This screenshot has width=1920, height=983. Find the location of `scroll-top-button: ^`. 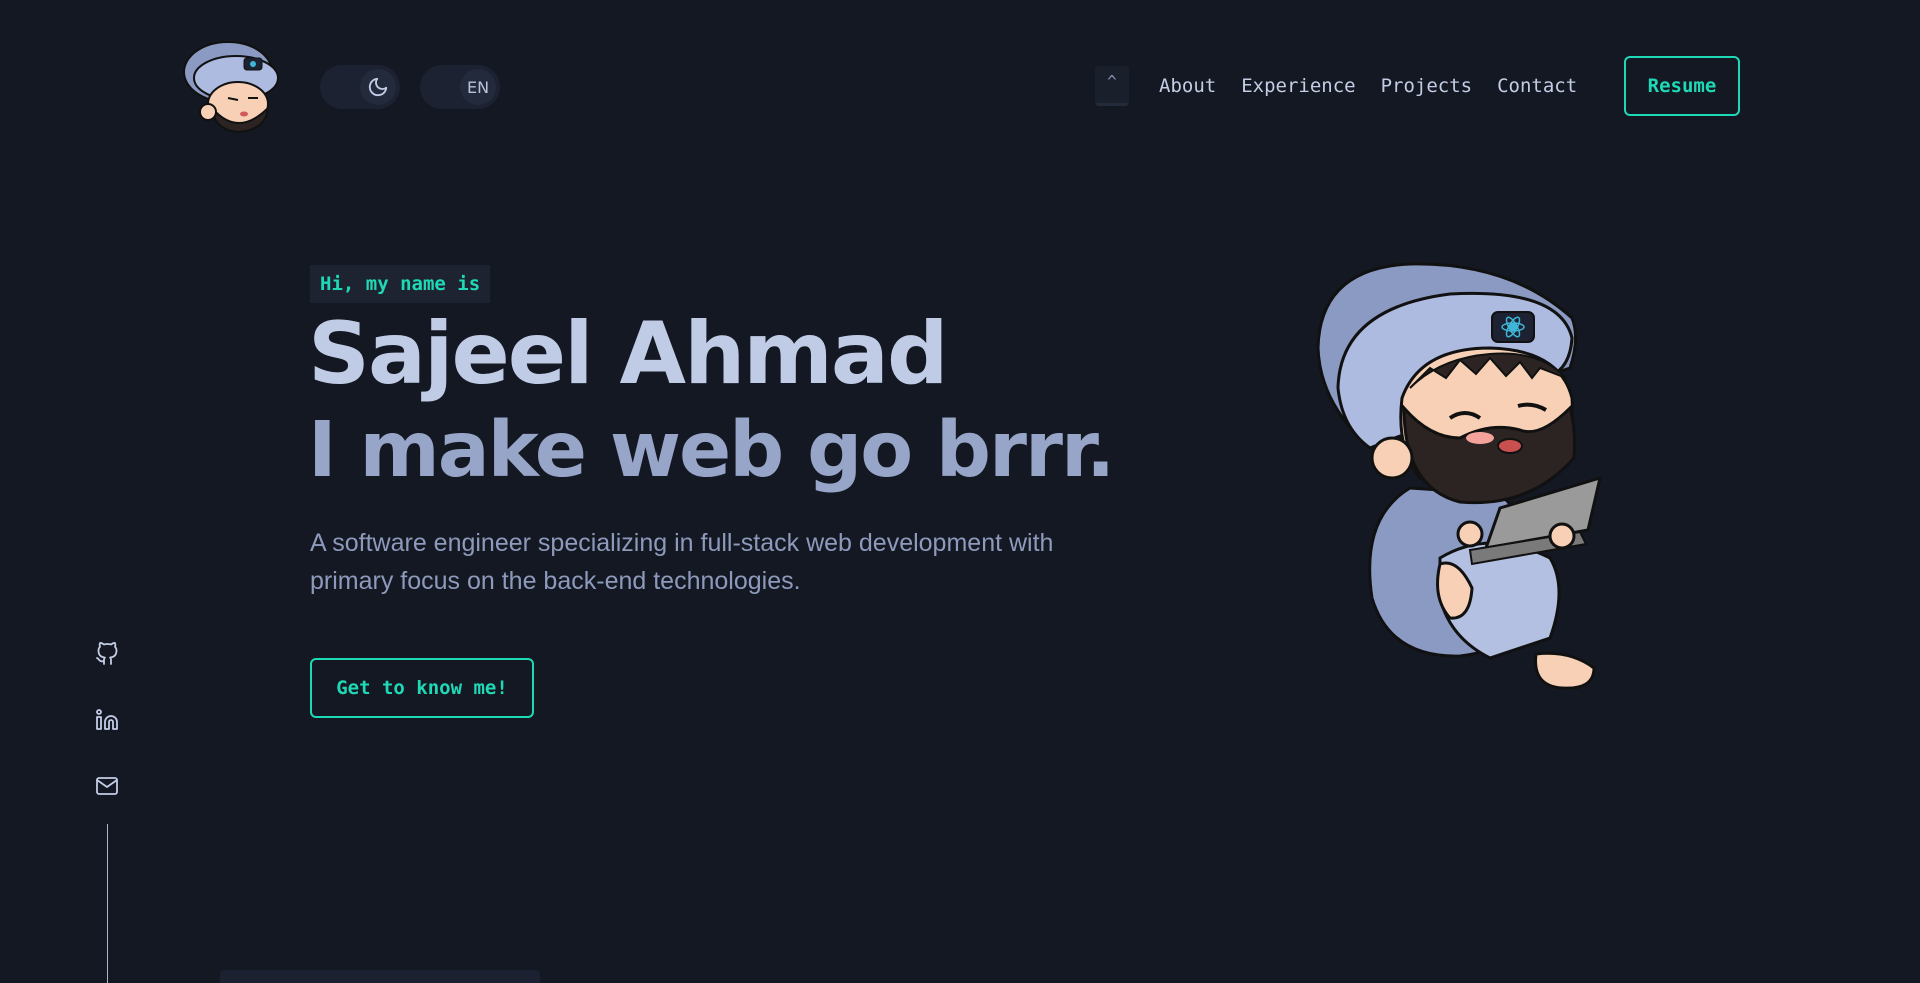

scroll-top-button: ^ is located at coordinates (1112, 86).